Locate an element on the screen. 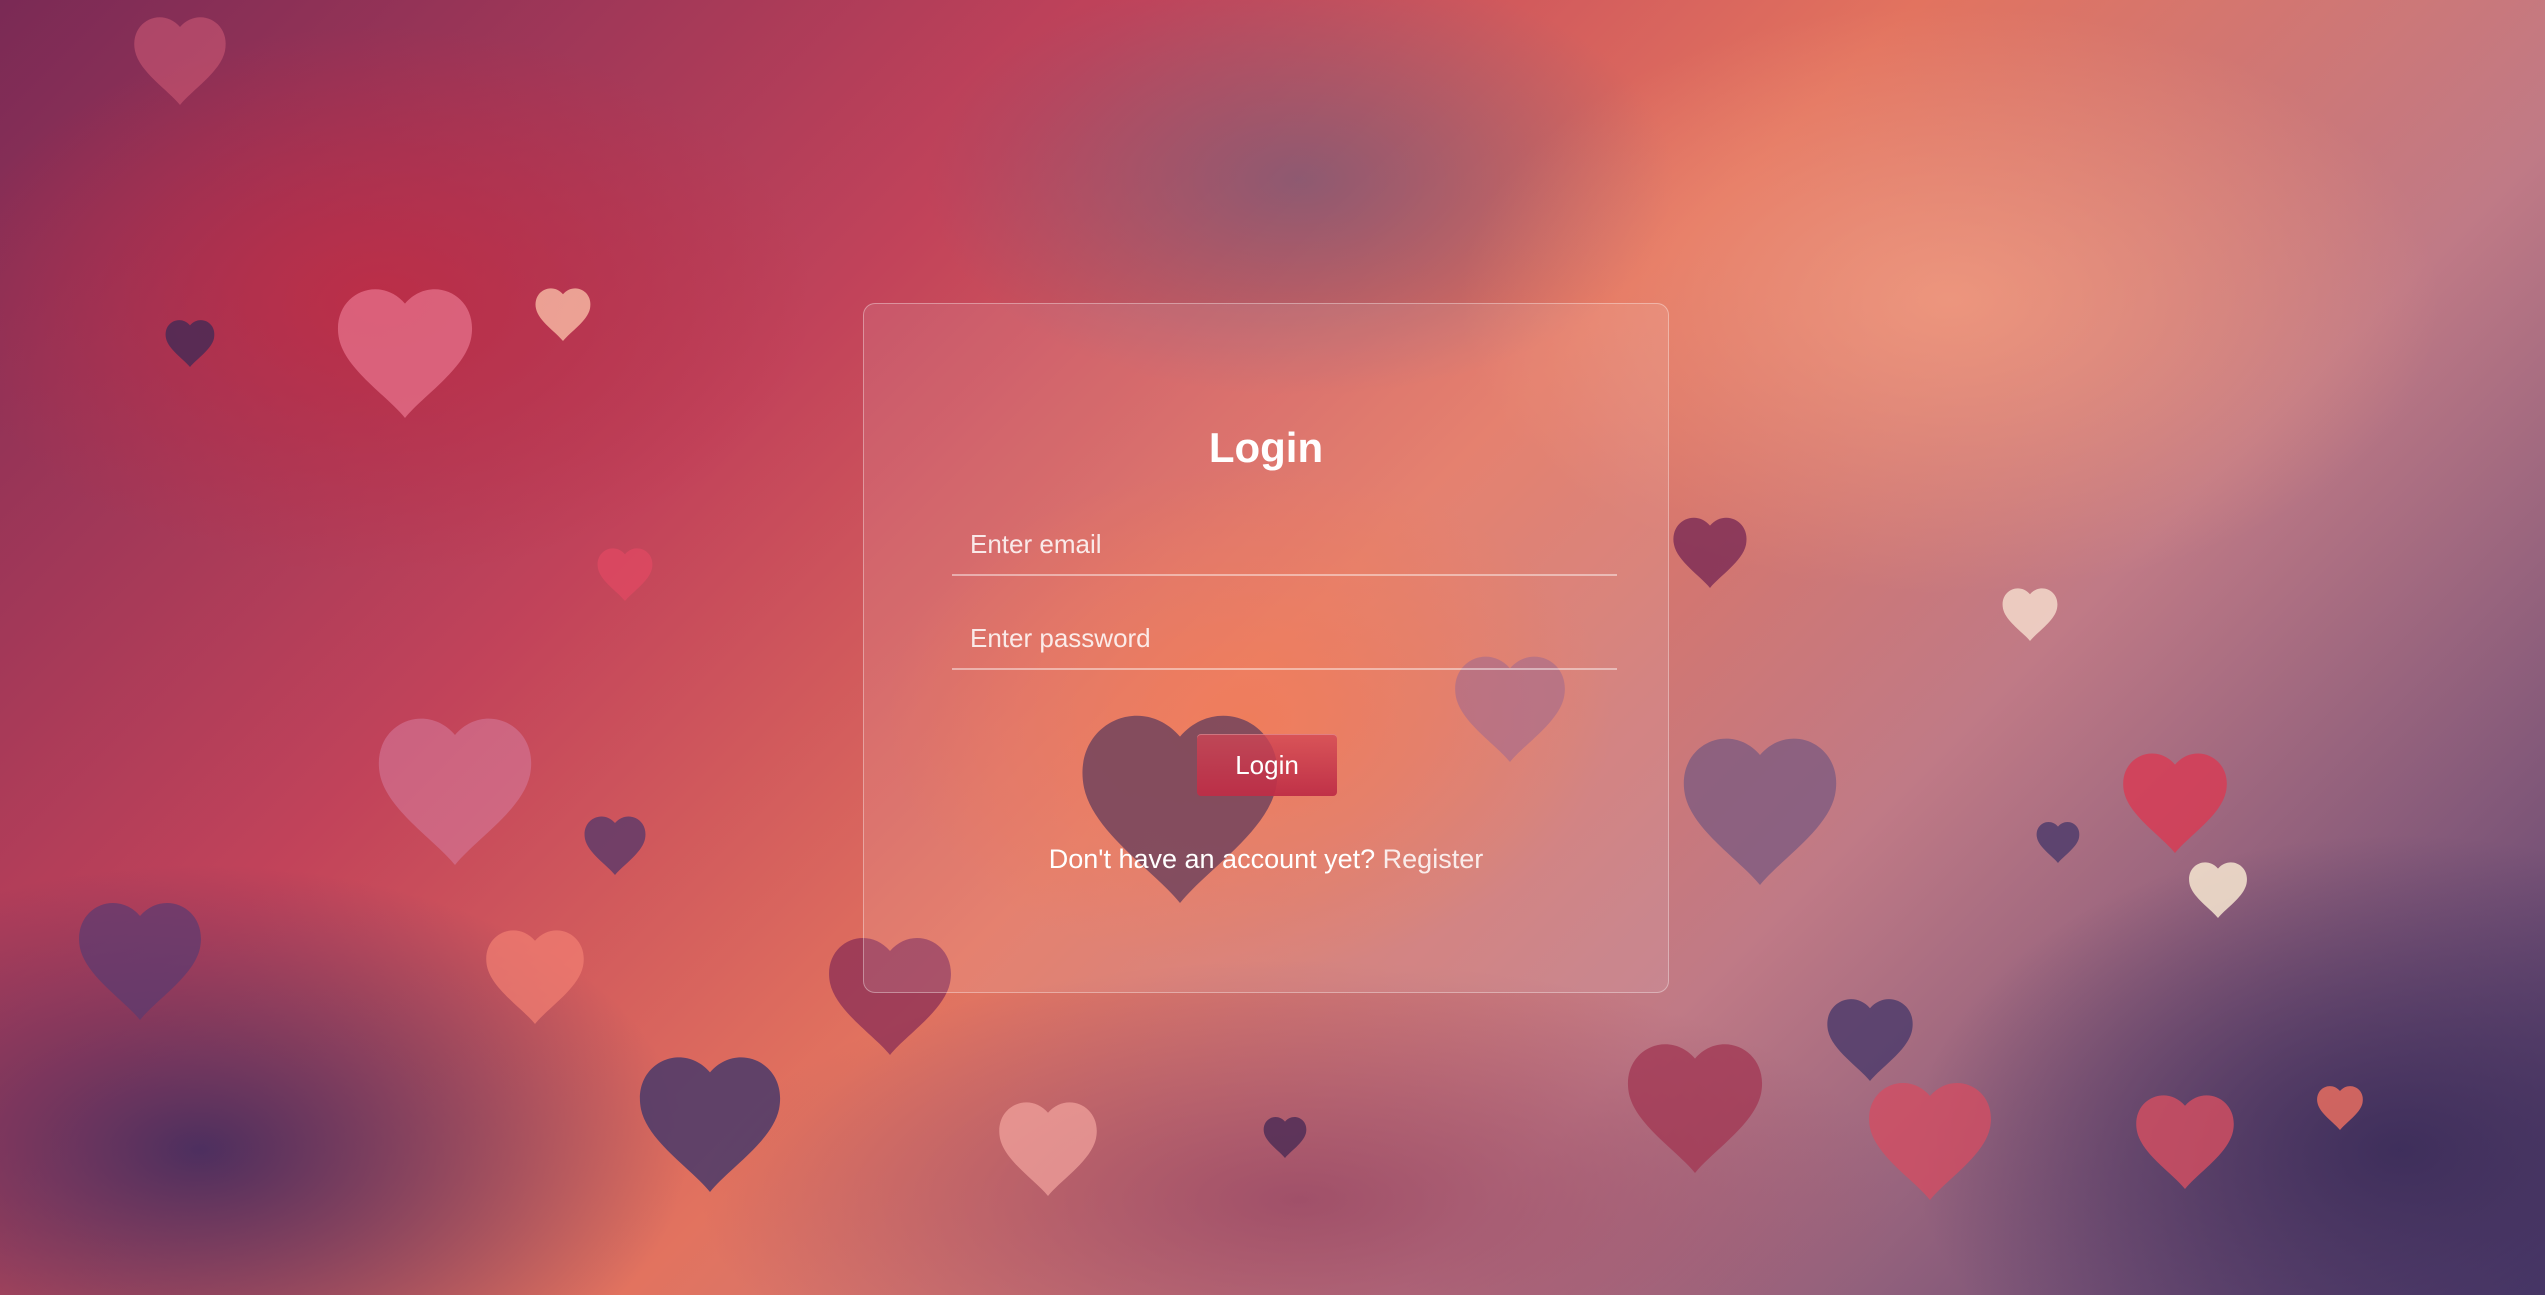  email-input is located at coordinates (1284, 545).